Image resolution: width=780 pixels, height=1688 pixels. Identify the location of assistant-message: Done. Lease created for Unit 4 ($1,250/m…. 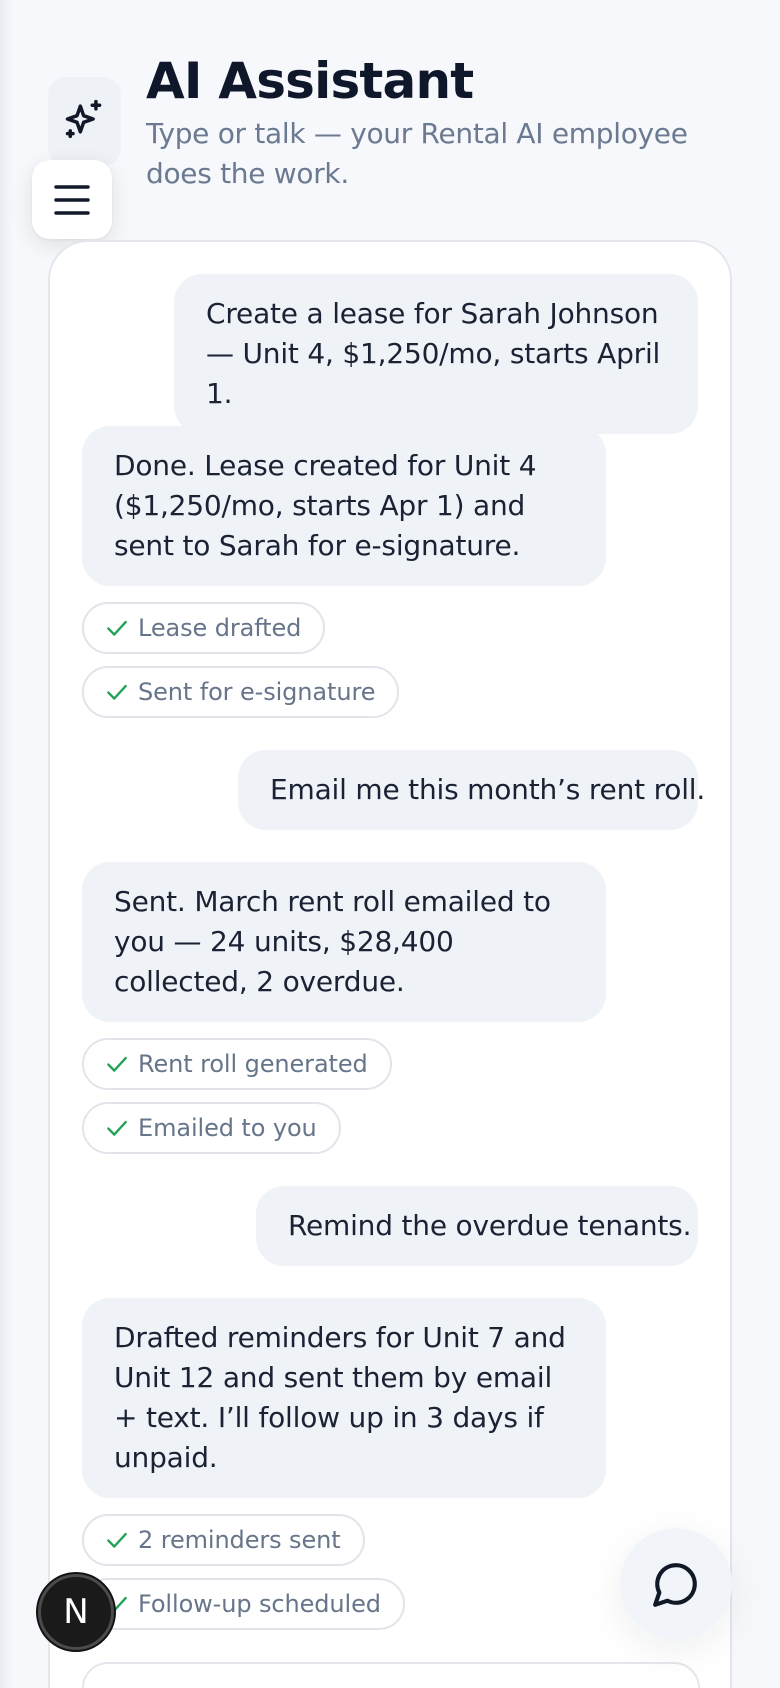
(344, 506).